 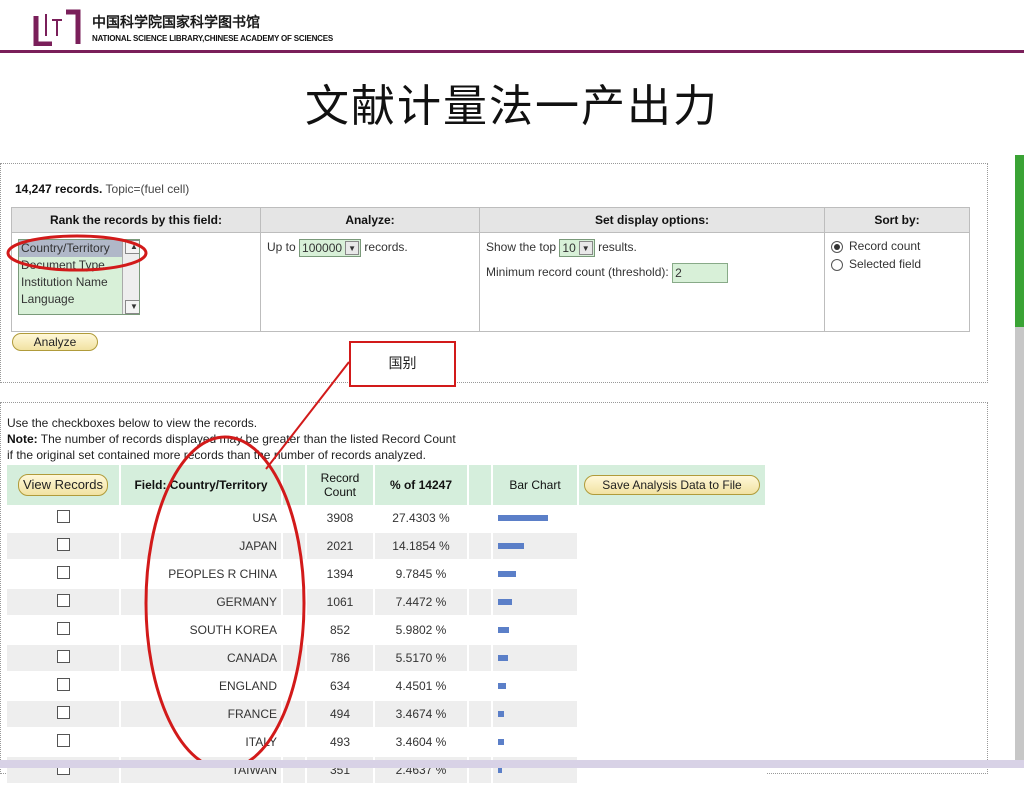 I want to click on field-highlight-ellipse, so click(x=77, y=253).